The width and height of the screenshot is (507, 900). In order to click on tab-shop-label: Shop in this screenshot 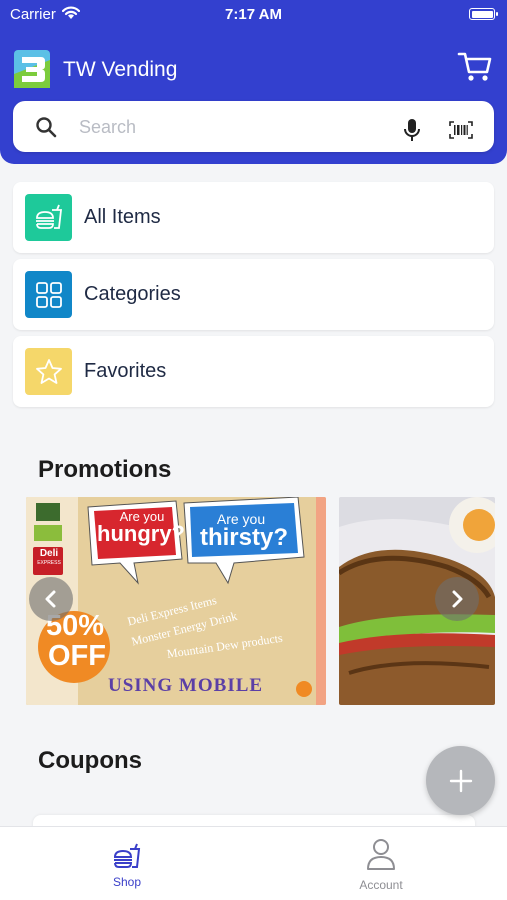, I will do `click(127, 882)`.